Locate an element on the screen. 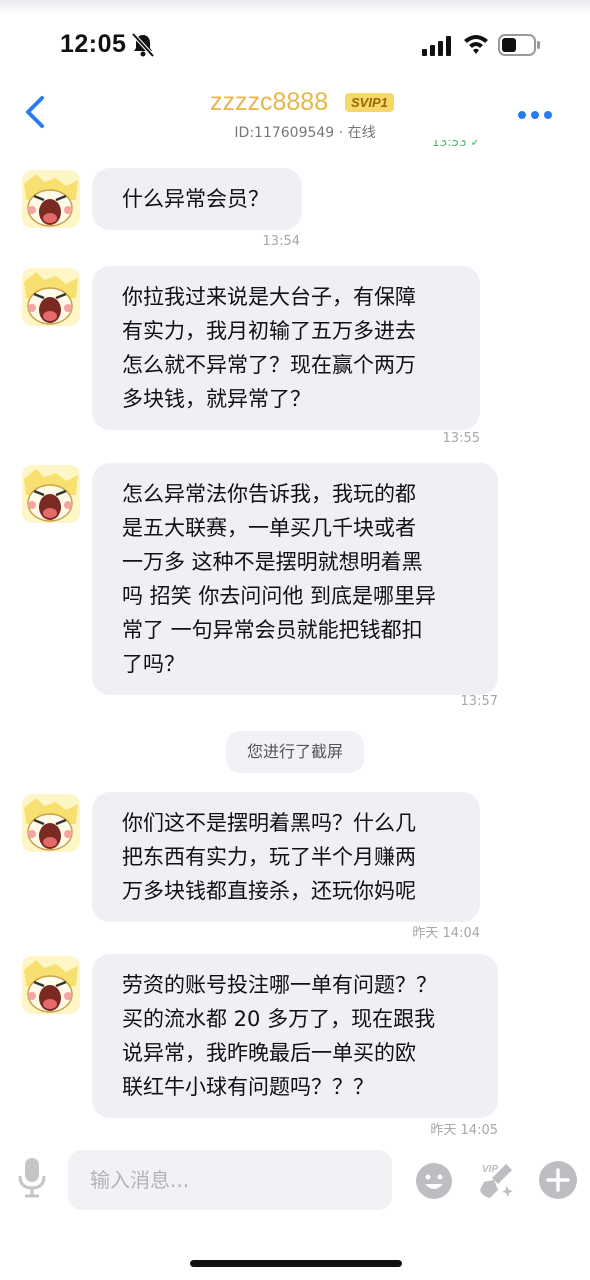  message-time: 昨天 14:04 is located at coordinates (446, 933).